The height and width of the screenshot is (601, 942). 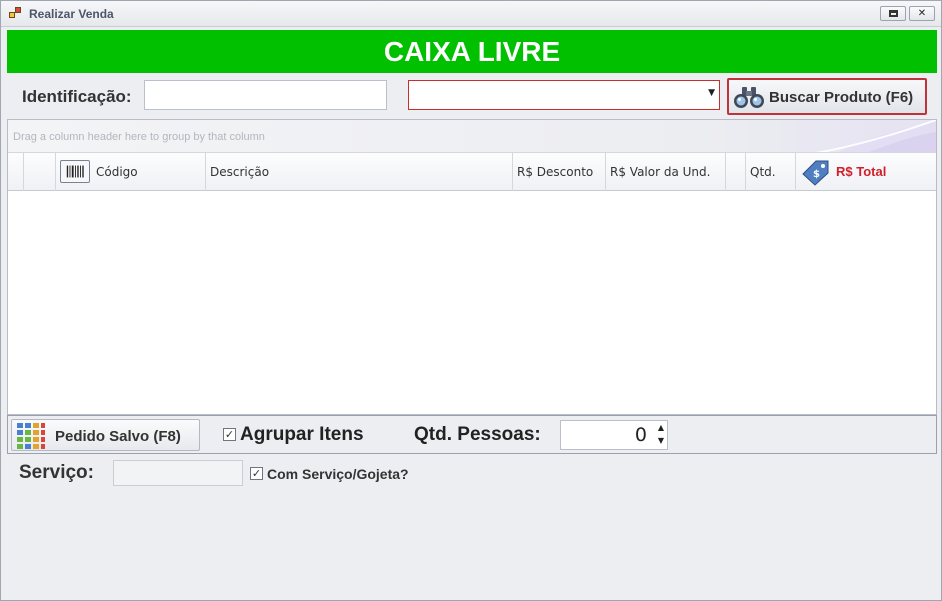 What do you see at coordinates (31, 436) in the screenshot?
I see `grid-colors-icon` at bounding box center [31, 436].